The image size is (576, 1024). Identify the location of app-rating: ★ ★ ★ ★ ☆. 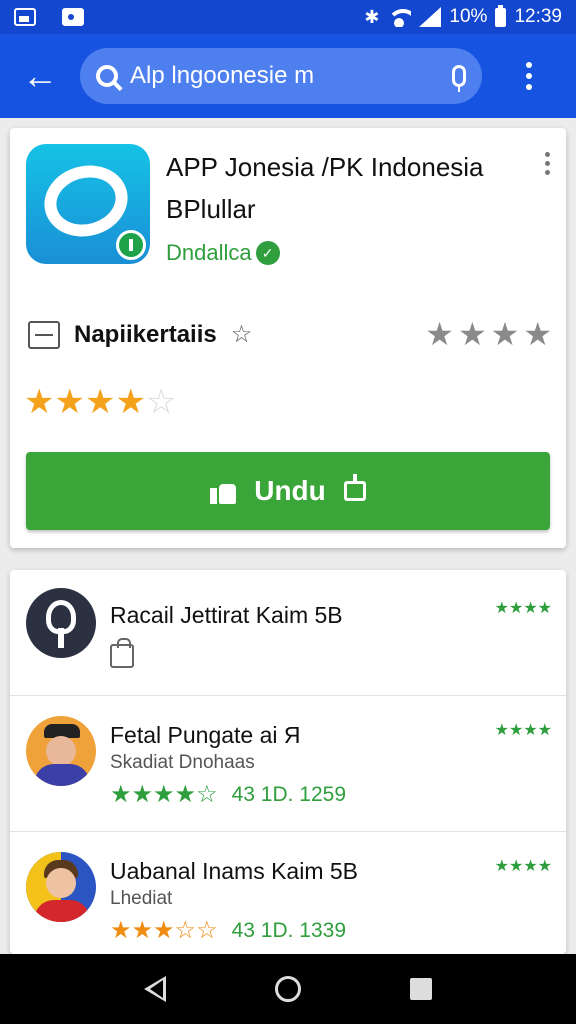
(100, 402).